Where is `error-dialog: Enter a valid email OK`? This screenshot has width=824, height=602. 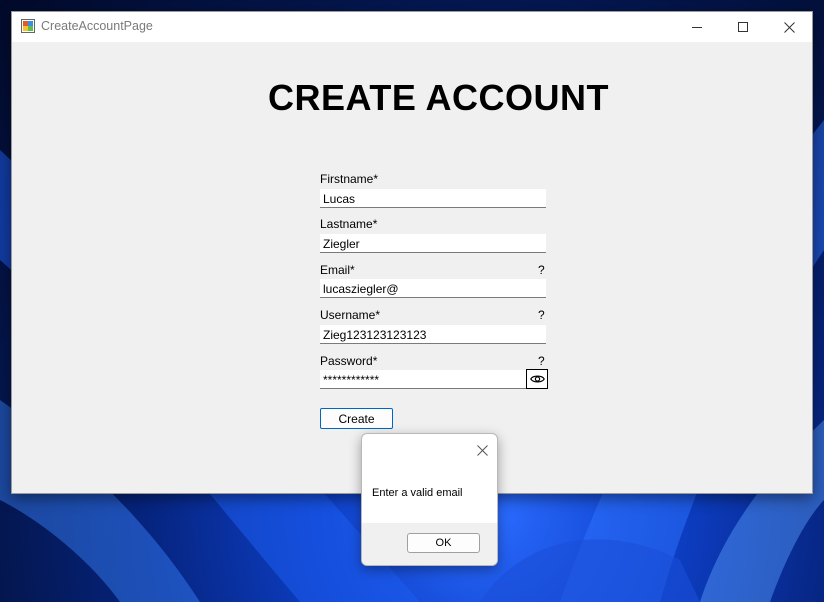 error-dialog: Enter a valid email OK is located at coordinates (429, 499).